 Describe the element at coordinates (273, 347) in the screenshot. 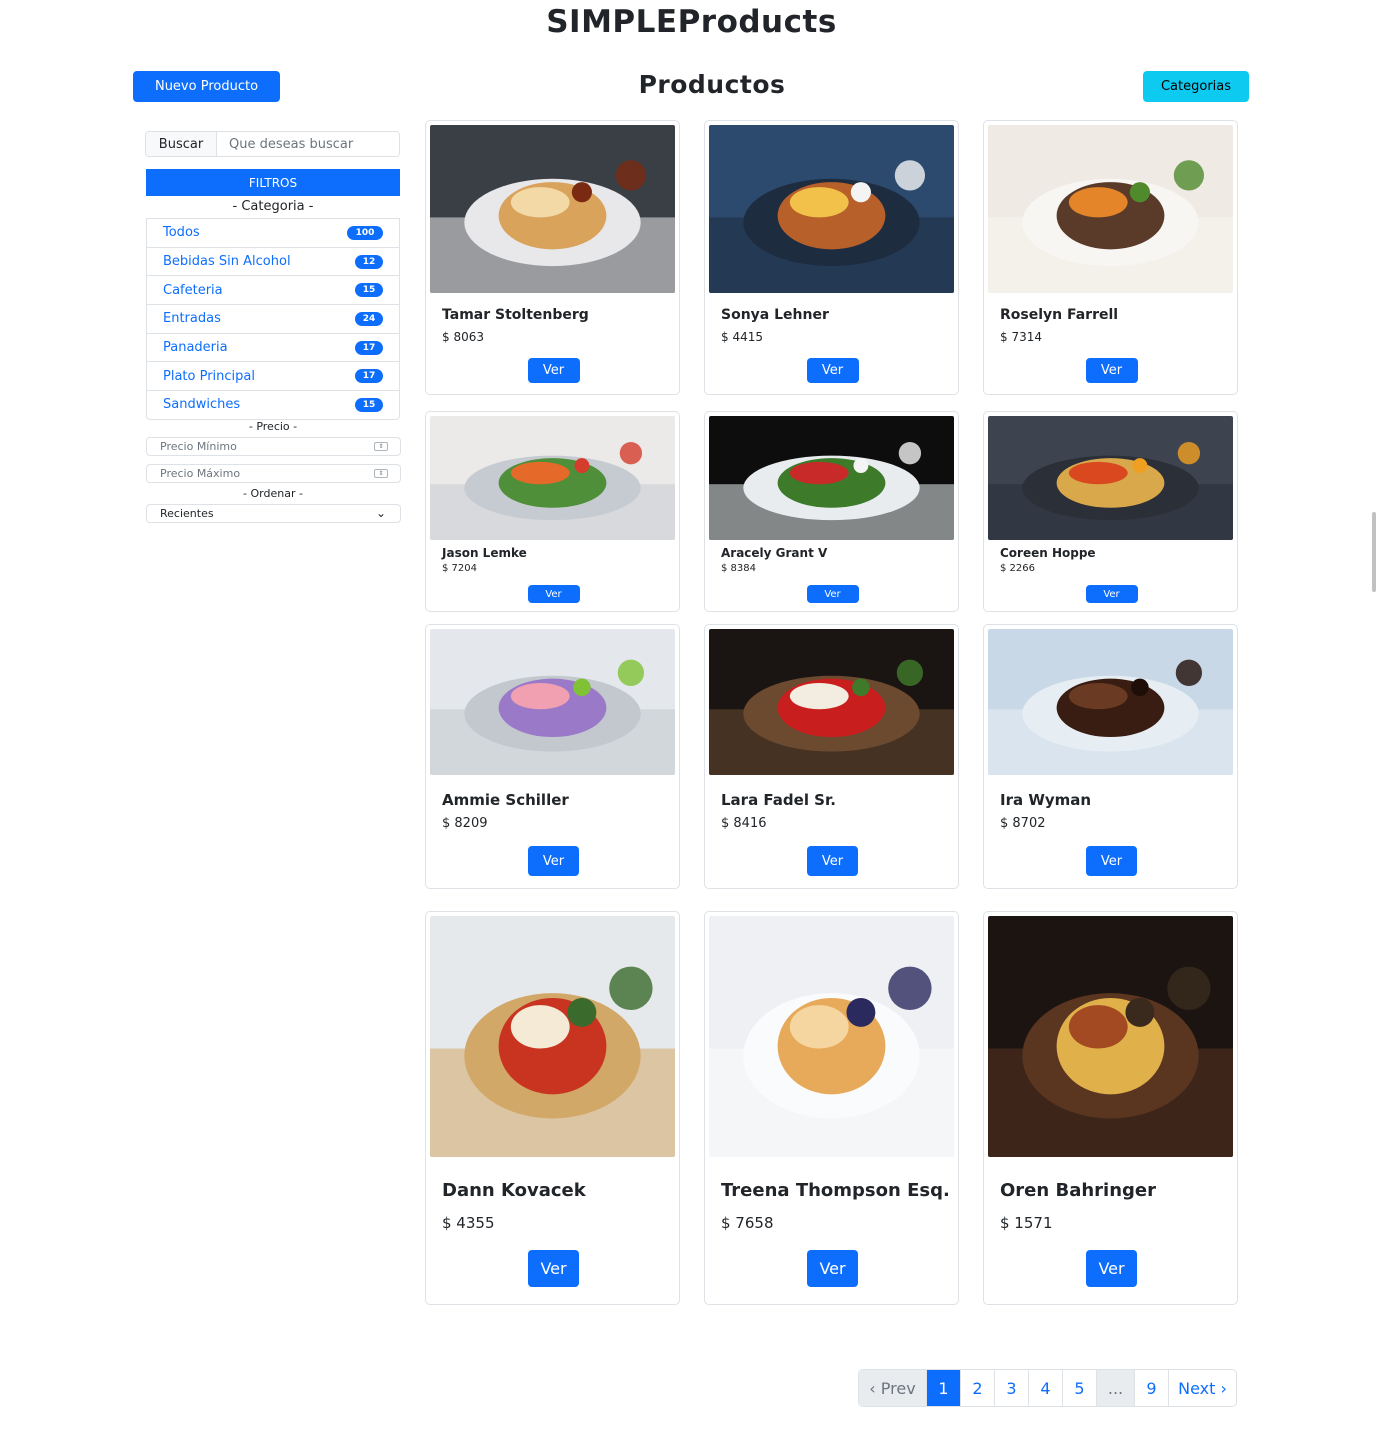

I see `category-item-panaderia: Panaderia 17` at that location.